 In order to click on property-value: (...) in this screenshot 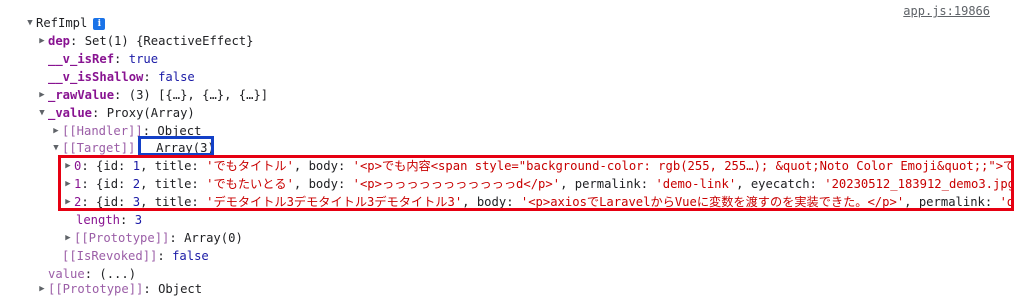, I will do `click(117, 274)`.